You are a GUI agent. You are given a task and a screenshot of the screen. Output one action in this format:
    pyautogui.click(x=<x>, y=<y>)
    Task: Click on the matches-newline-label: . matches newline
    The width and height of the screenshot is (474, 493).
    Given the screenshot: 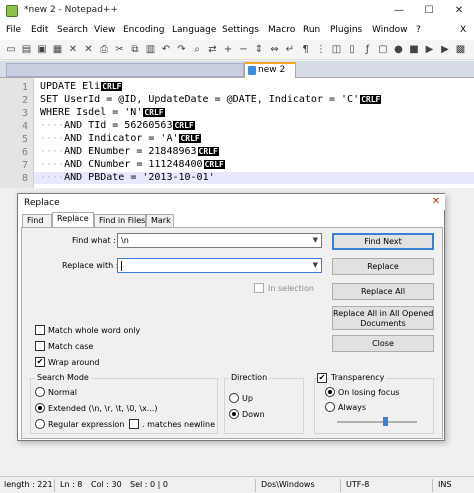 What is the action you would take?
    pyautogui.click(x=178, y=424)
    